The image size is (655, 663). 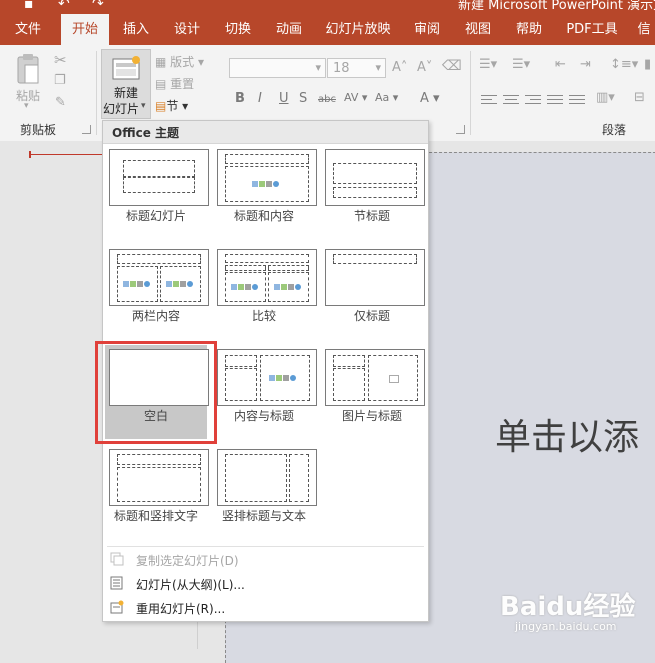 What do you see at coordinates (161, 106) in the screenshot?
I see `section-icon: ▤` at bounding box center [161, 106].